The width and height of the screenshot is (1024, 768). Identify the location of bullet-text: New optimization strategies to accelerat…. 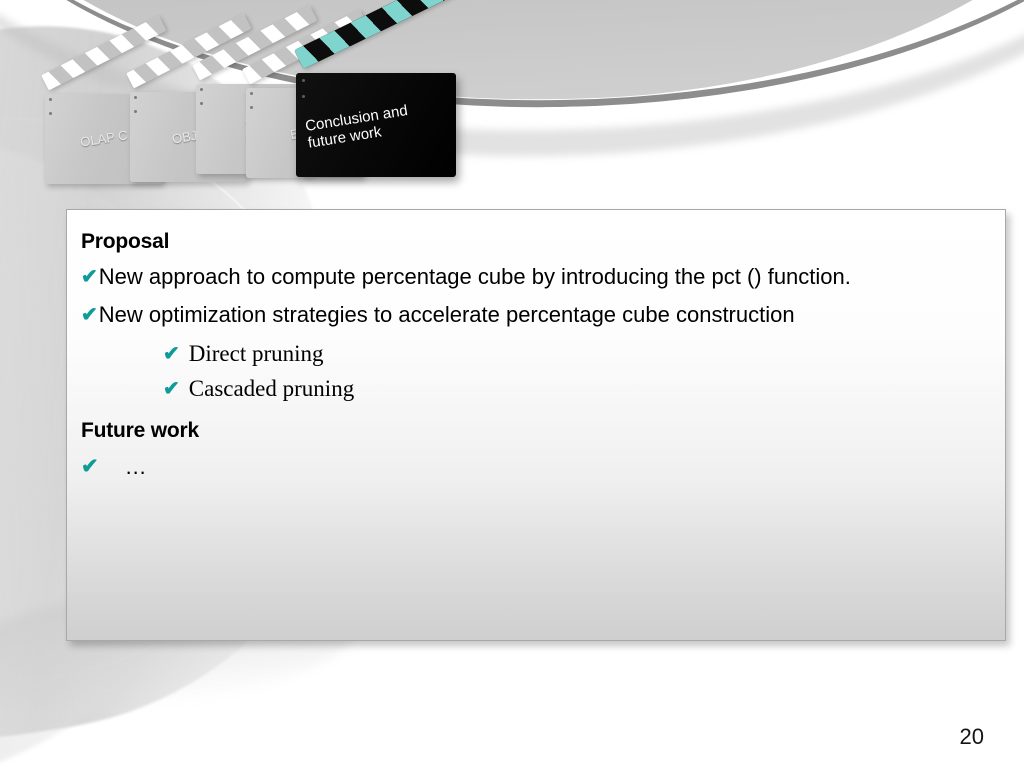
(446, 314).